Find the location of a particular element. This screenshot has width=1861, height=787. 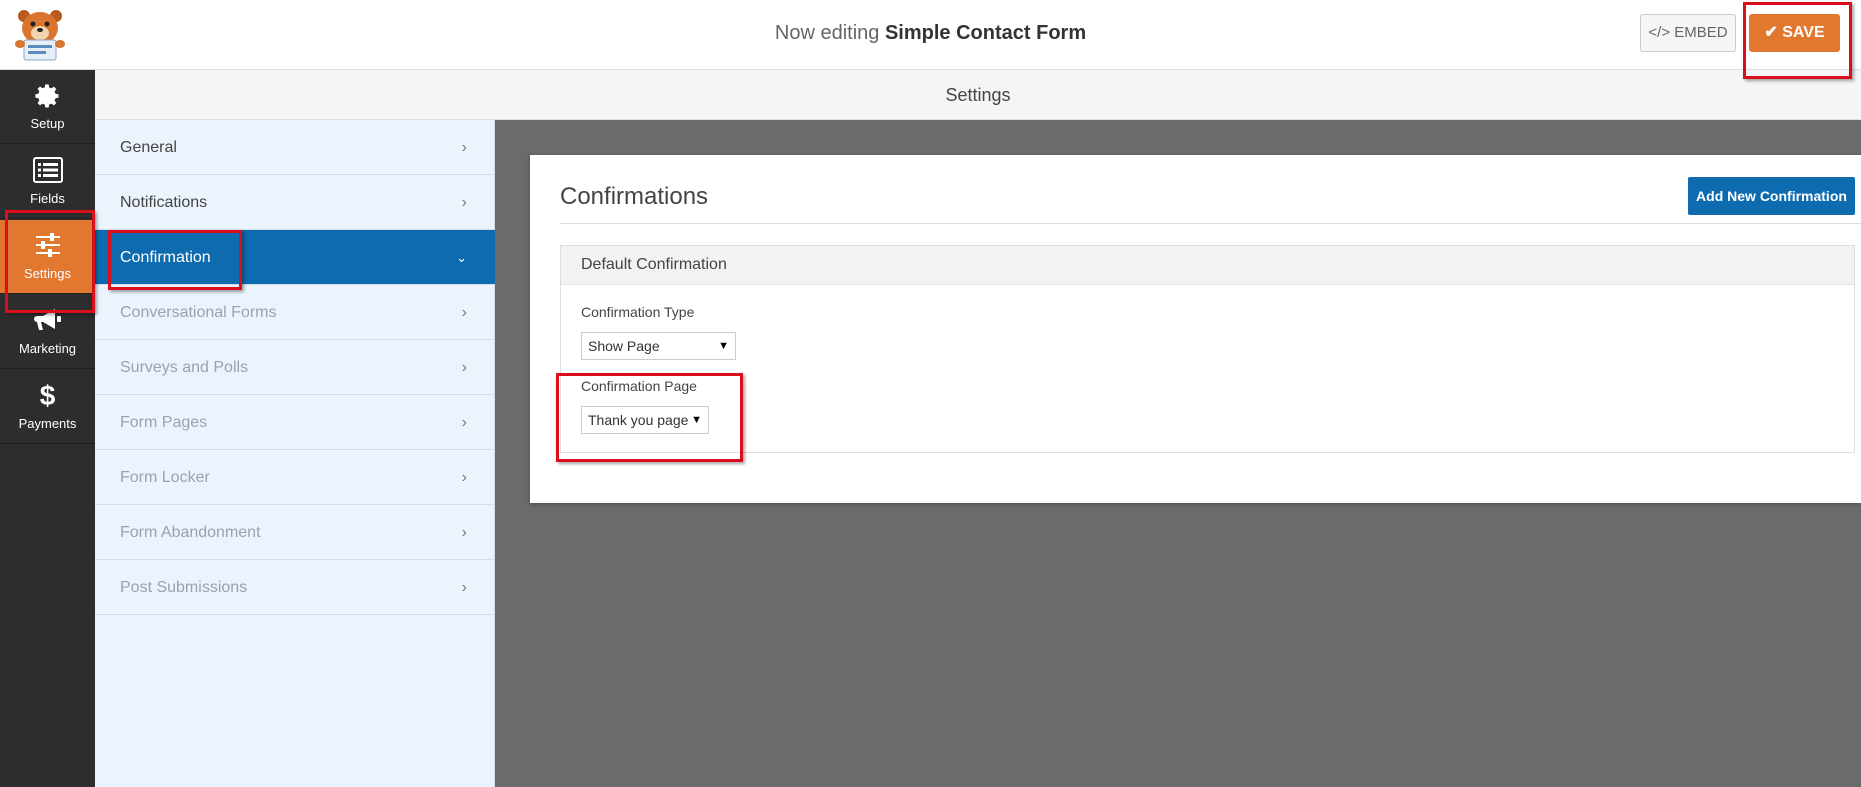

sidebar-item-conversational-forms: Conversational Forms › is located at coordinates (295, 312).